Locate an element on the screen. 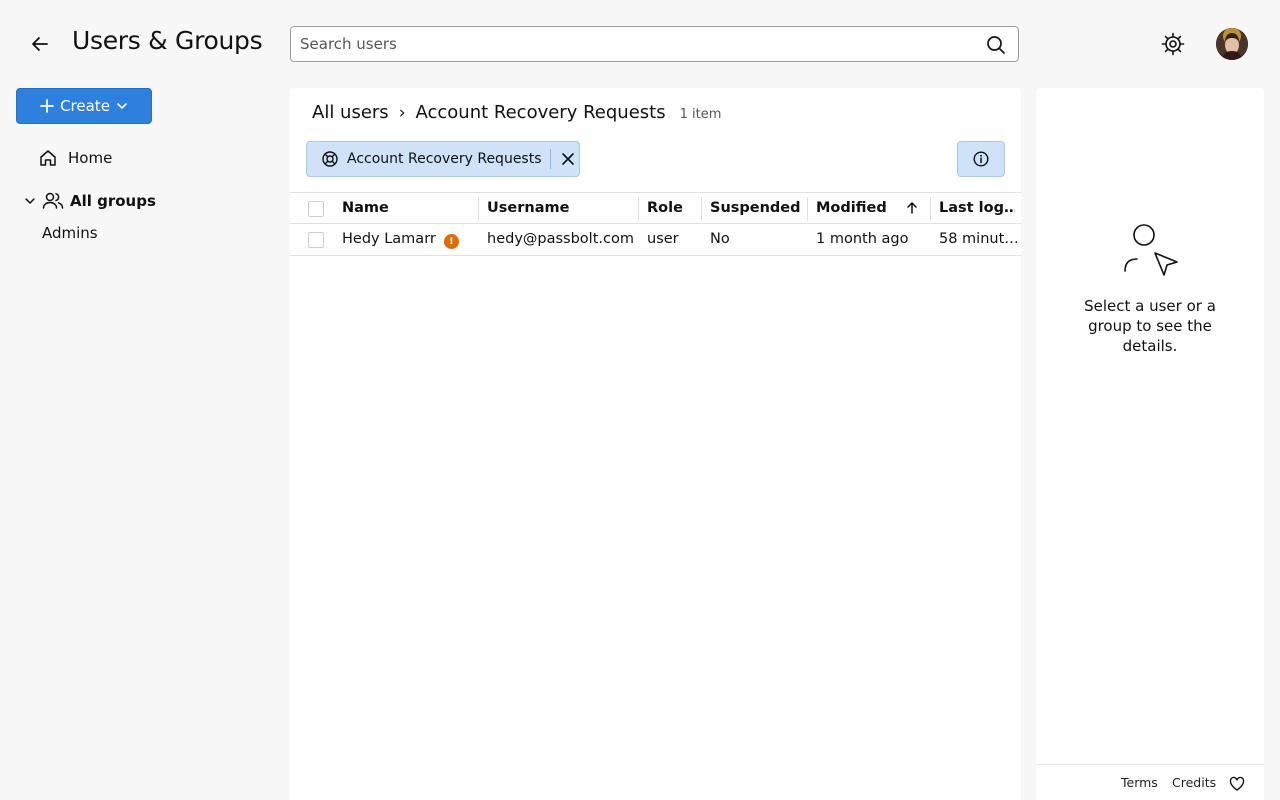  user-avatar is located at coordinates (1232, 44).